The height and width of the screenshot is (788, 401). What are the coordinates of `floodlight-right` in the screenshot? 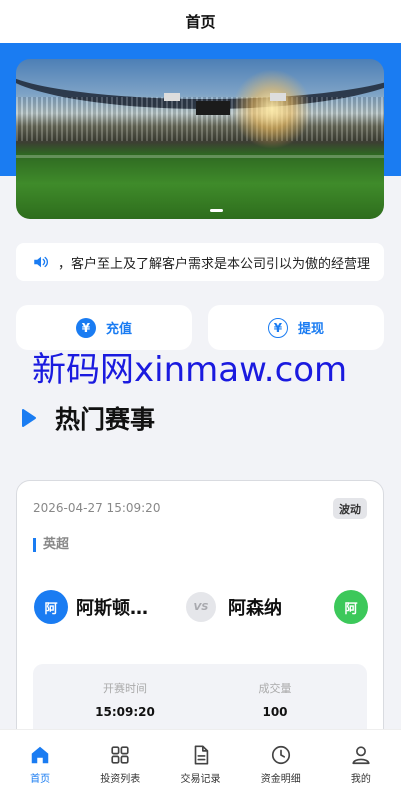 It's located at (278, 97).